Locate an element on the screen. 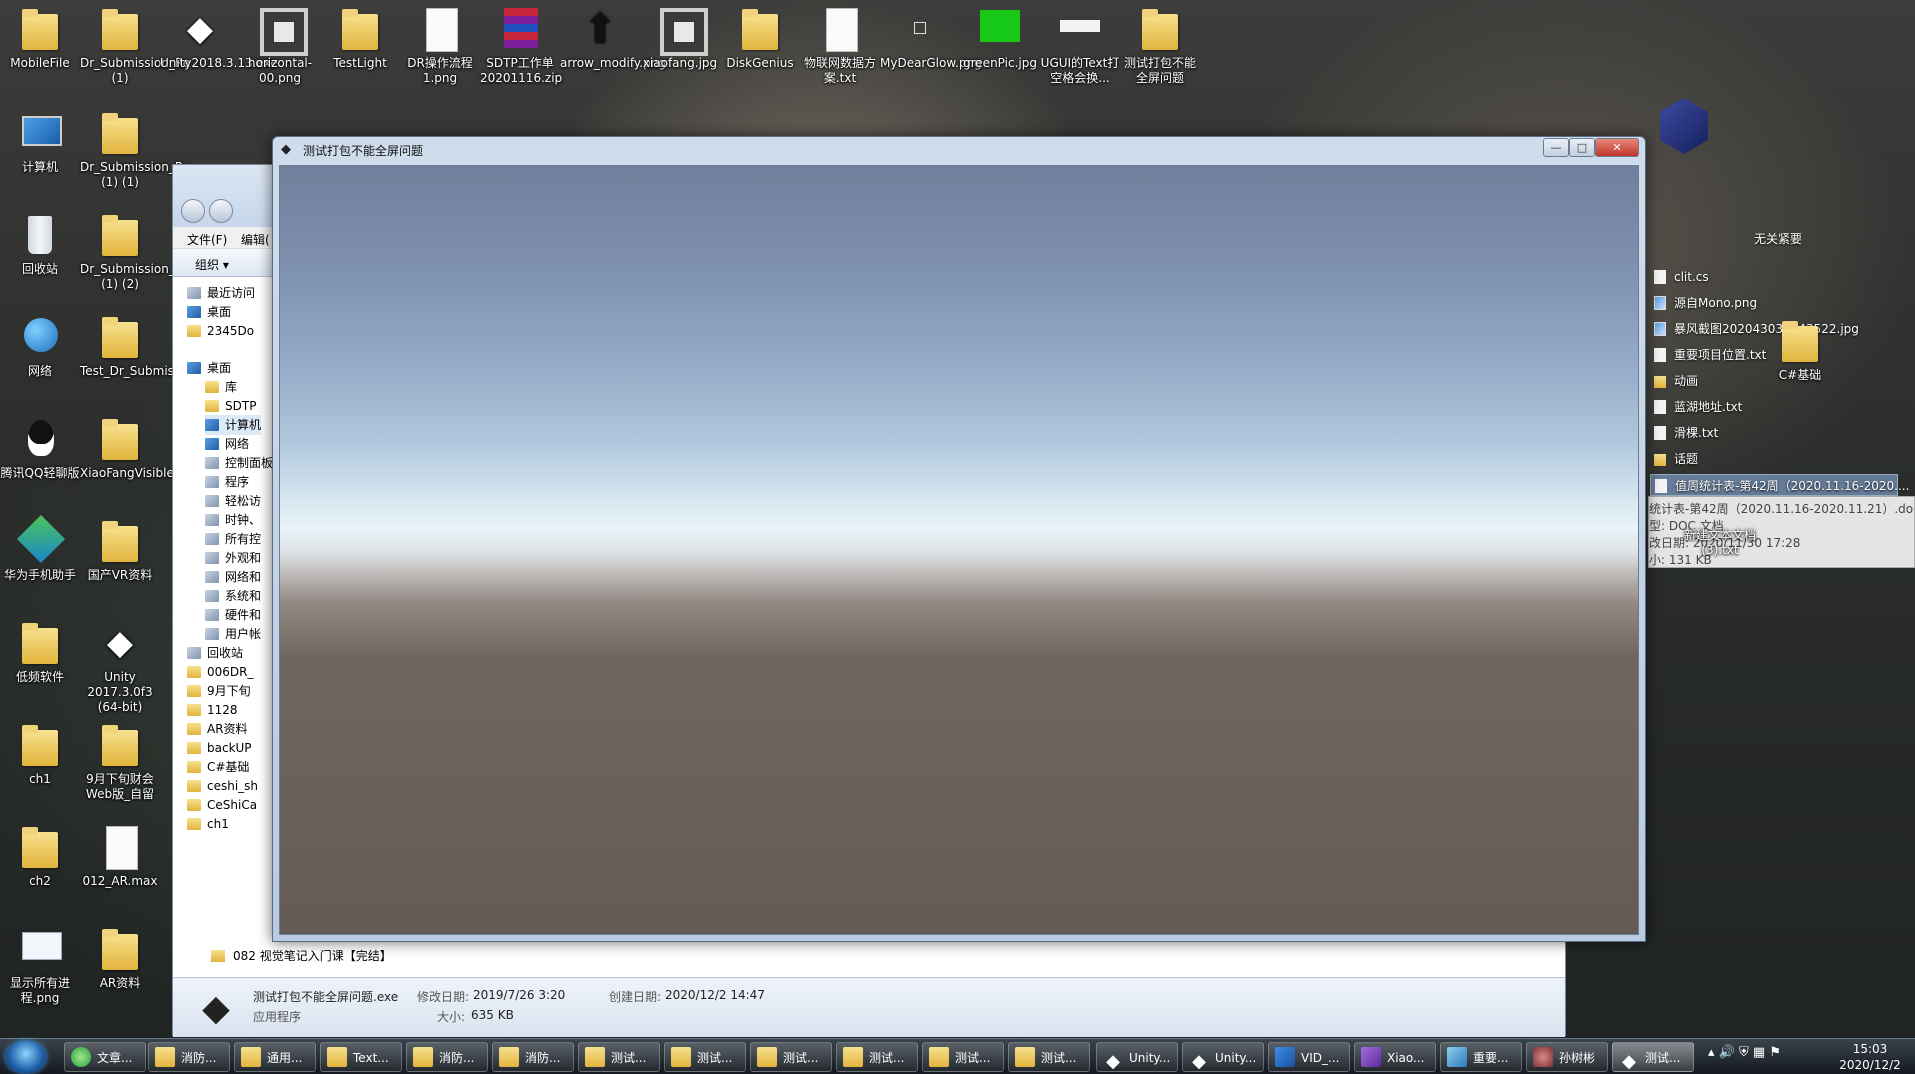  close-button: ✕ is located at coordinates (1617, 147).